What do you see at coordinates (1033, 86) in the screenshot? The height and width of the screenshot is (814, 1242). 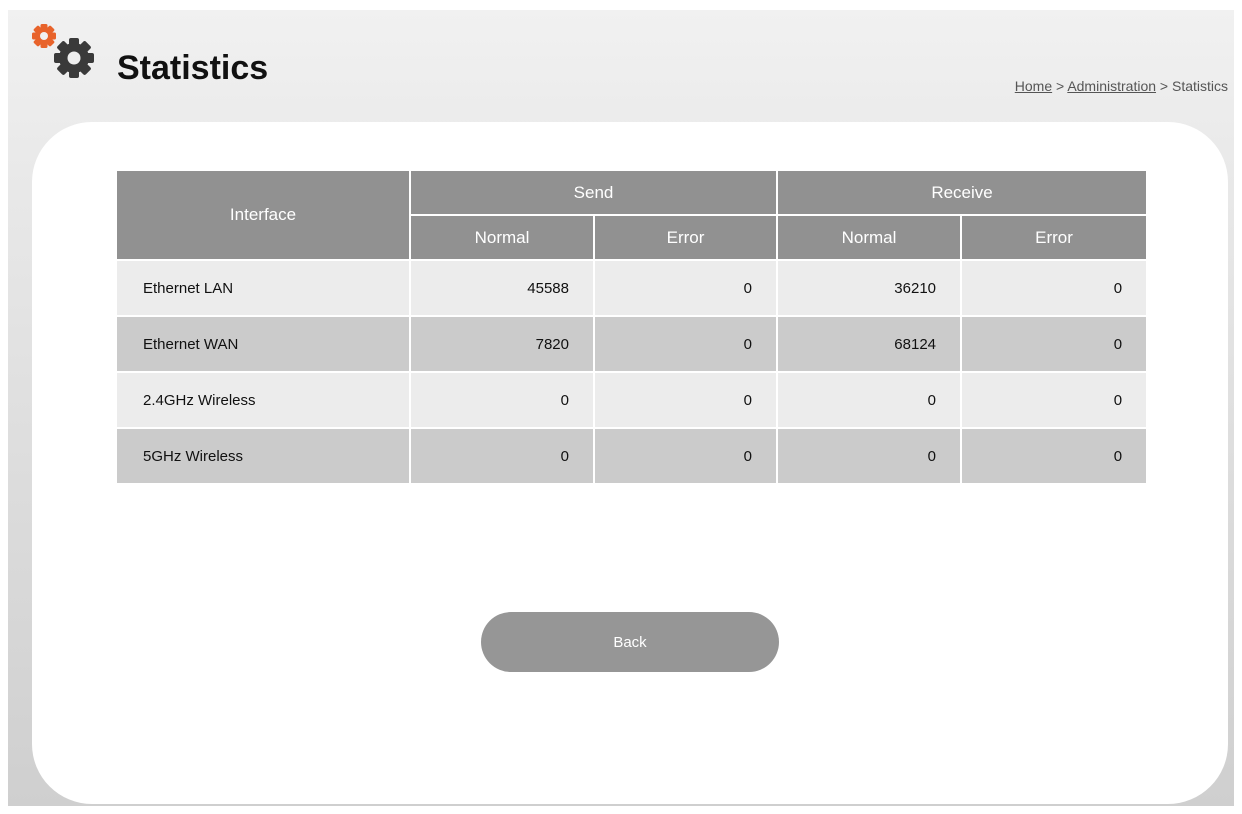 I see `breadcrumb-home-link: Home` at bounding box center [1033, 86].